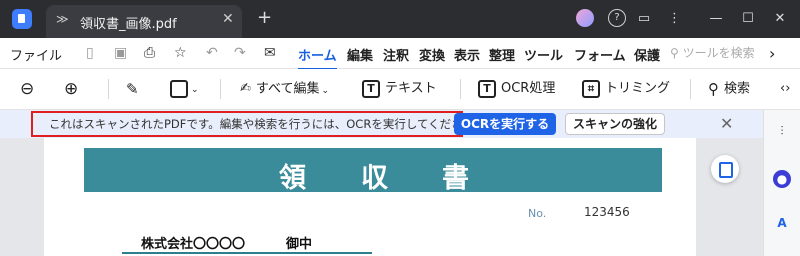  Describe the element at coordinates (782, 131) in the screenshot. I see `properties-sliders-icon: ⫶` at that location.